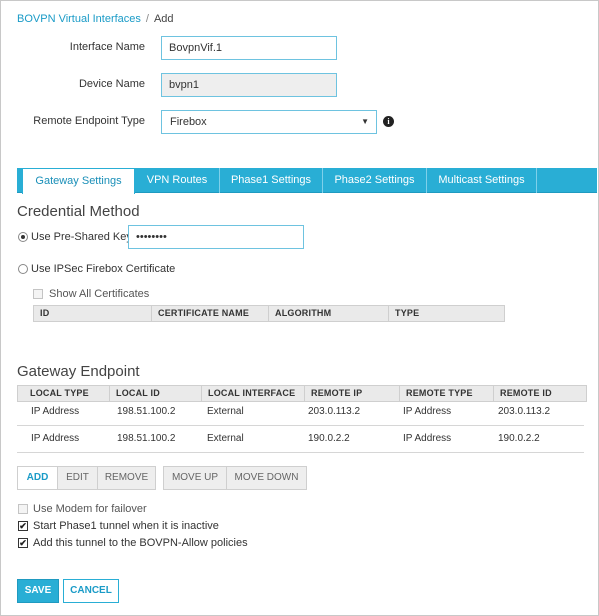 This screenshot has width=599, height=616. I want to click on chevron-down-icon: ▼, so click(365, 121).